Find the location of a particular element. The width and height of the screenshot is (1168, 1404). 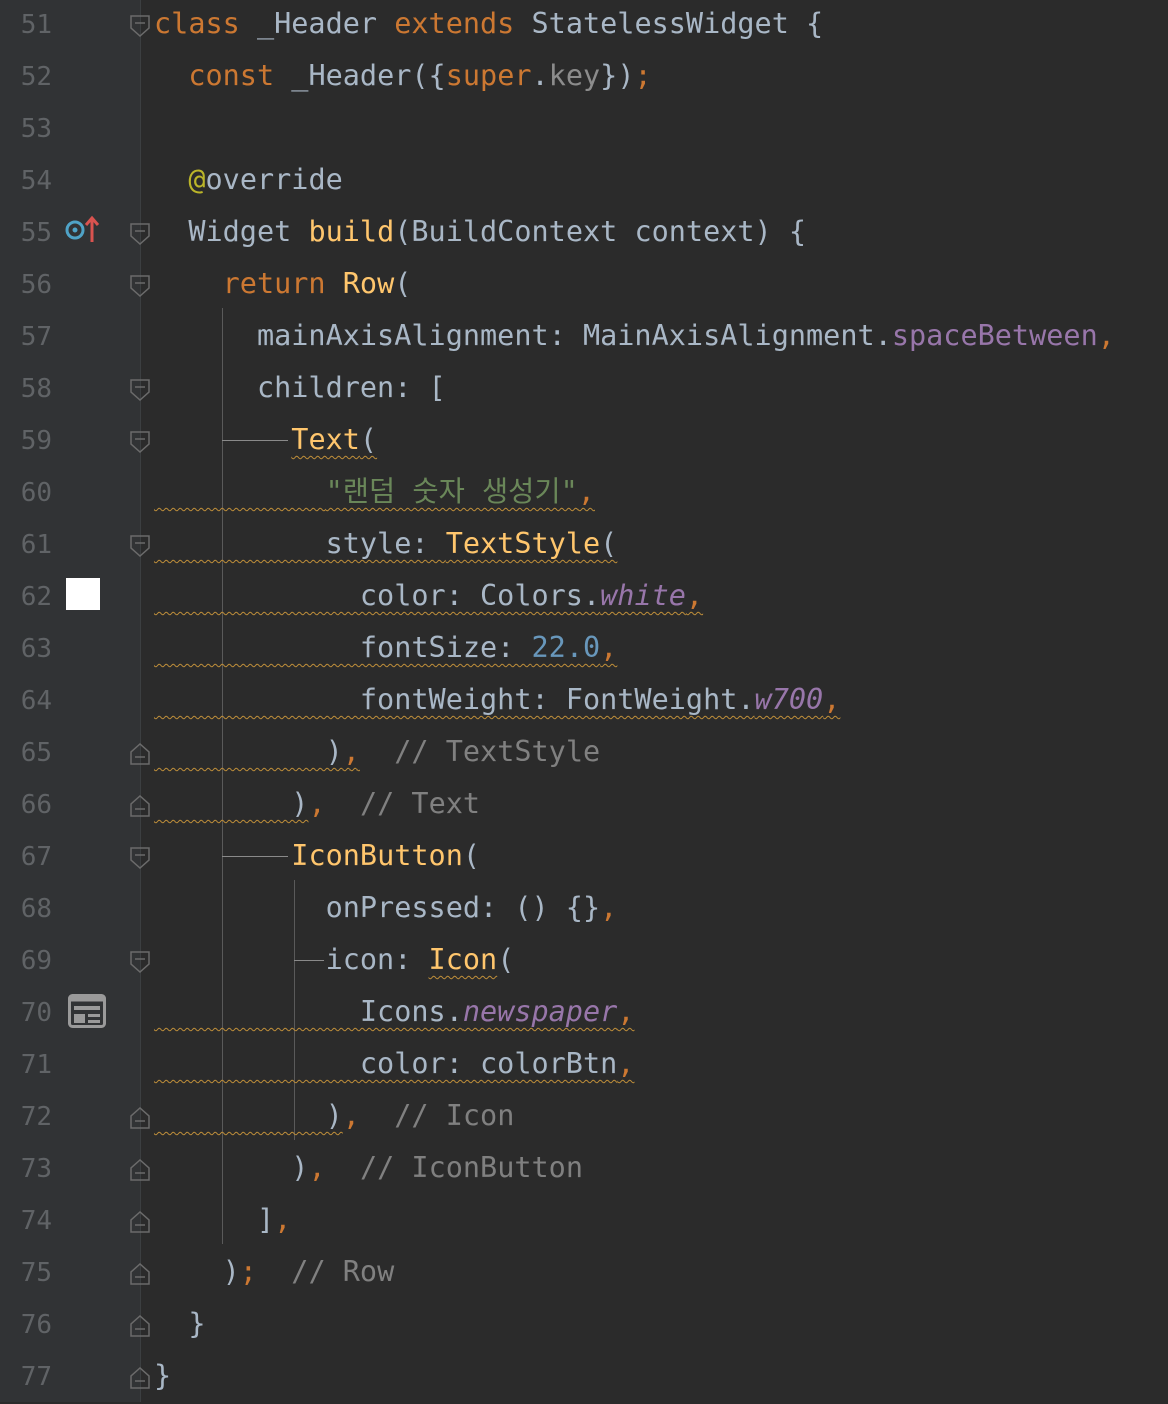

code-text: Text( is located at coordinates (265, 440).